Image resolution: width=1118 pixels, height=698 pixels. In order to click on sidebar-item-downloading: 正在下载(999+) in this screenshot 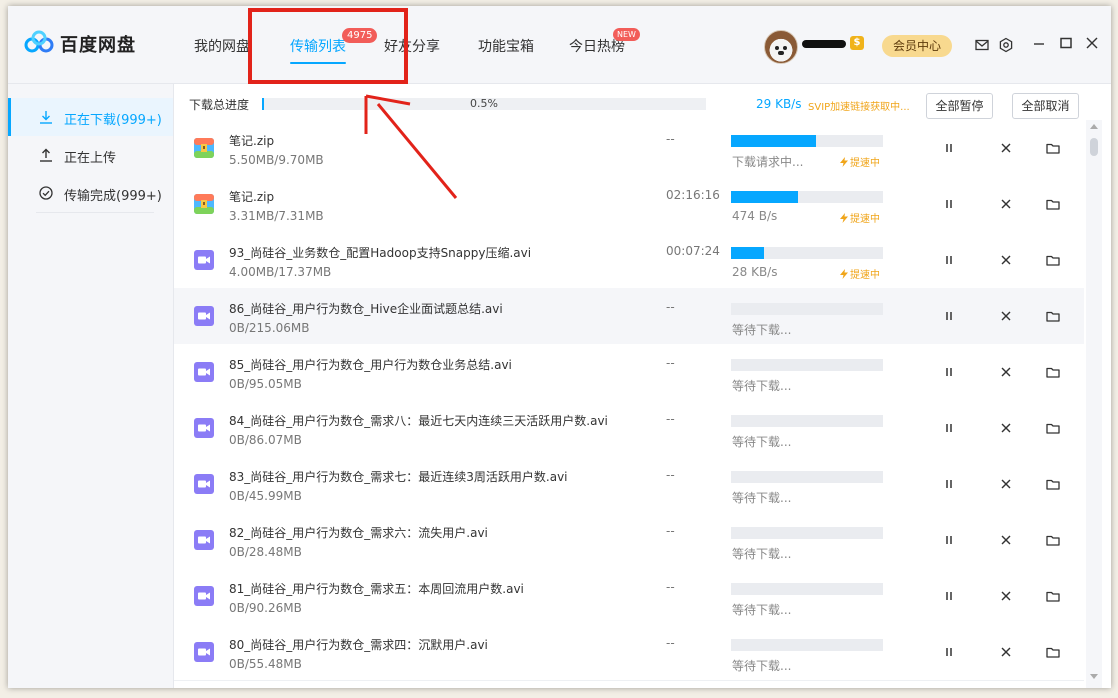, I will do `click(90, 117)`.